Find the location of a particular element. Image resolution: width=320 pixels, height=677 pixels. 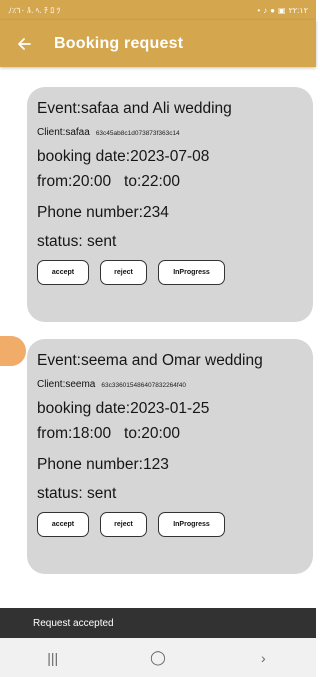

chevron-right-icon: › is located at coordinates (263, 657).